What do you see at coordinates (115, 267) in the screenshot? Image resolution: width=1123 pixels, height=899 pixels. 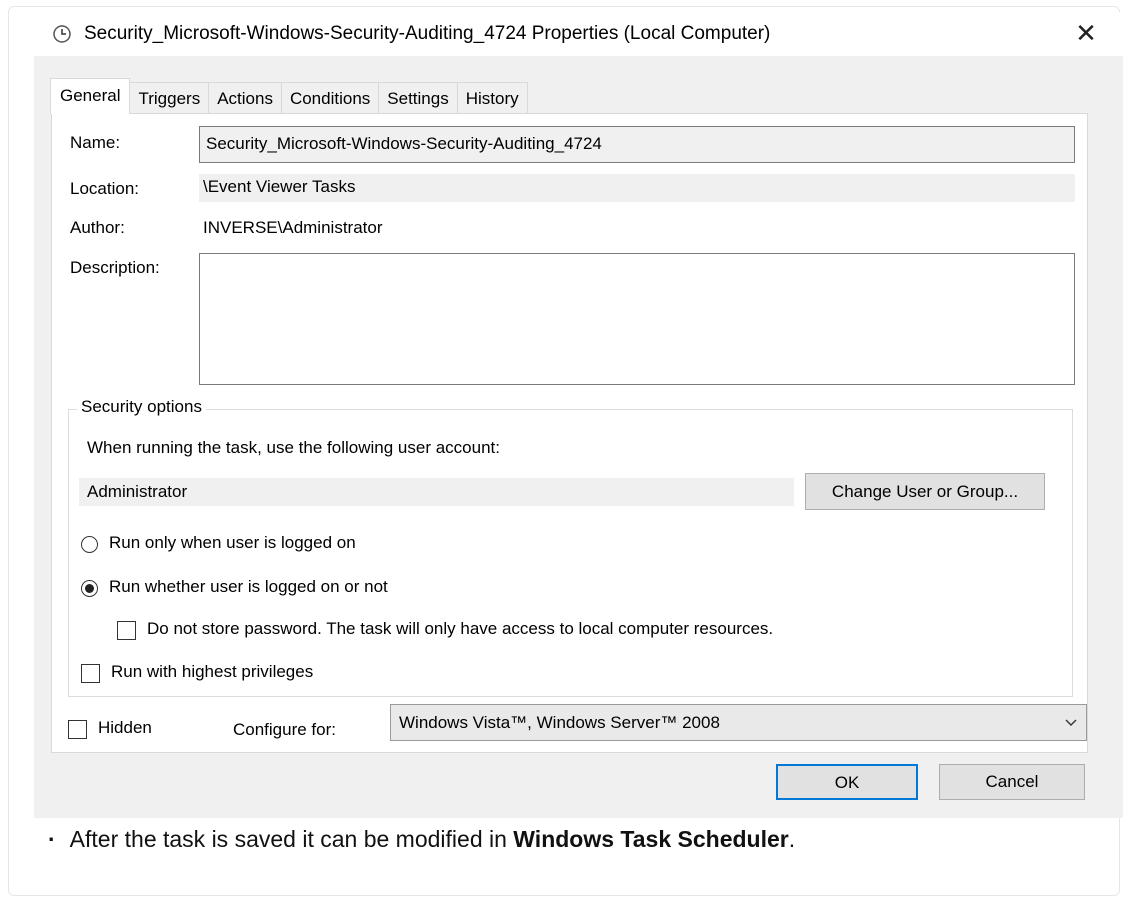 I see `description-label: Description:` at bounding box center [115, 267].